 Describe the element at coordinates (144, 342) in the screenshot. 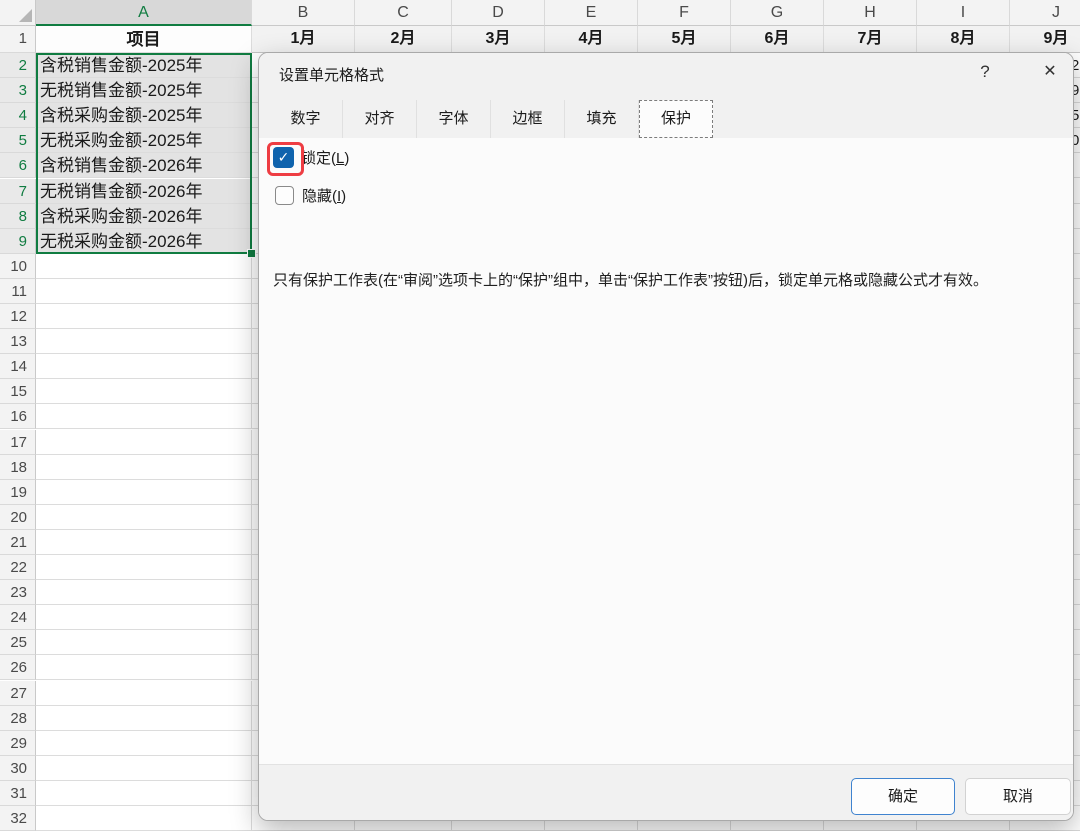

I see `cell-A13` at that location.